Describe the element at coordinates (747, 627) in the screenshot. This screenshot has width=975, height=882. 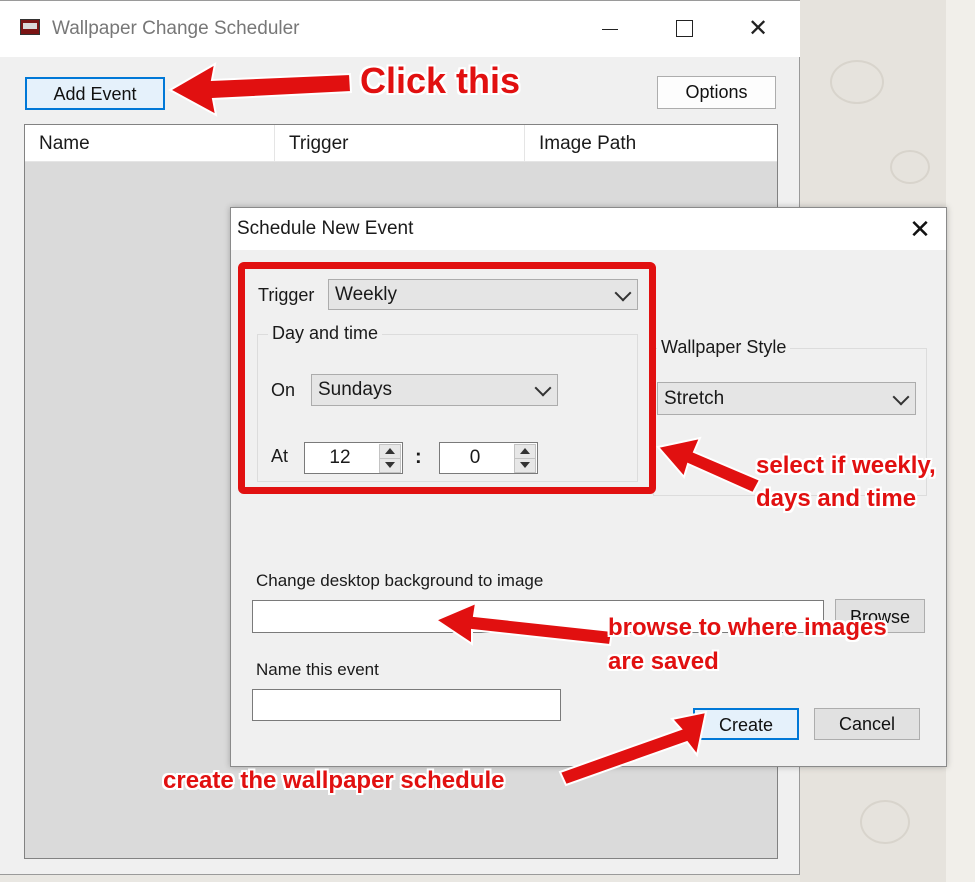
I see `annotation-browse-line1: browse to where images` at that location.